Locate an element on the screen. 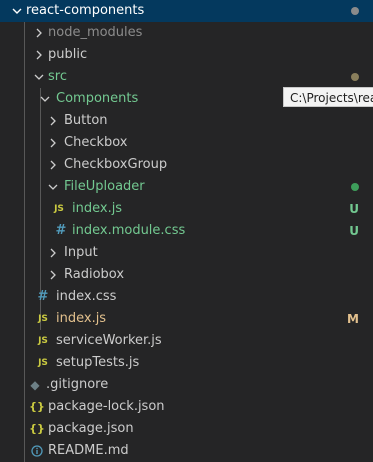 This screenshot has height=462, width=373. tree-item-public: public is located at coordinates (186, 55).